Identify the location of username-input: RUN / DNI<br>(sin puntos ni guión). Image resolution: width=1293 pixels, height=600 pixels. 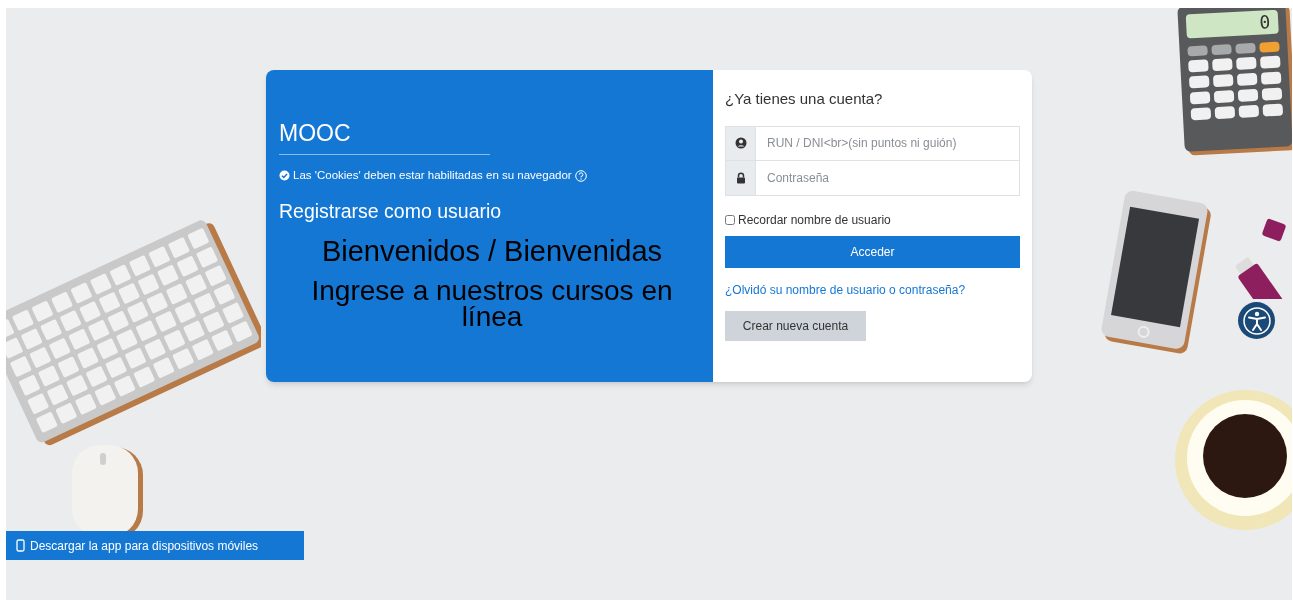
(887, 143).